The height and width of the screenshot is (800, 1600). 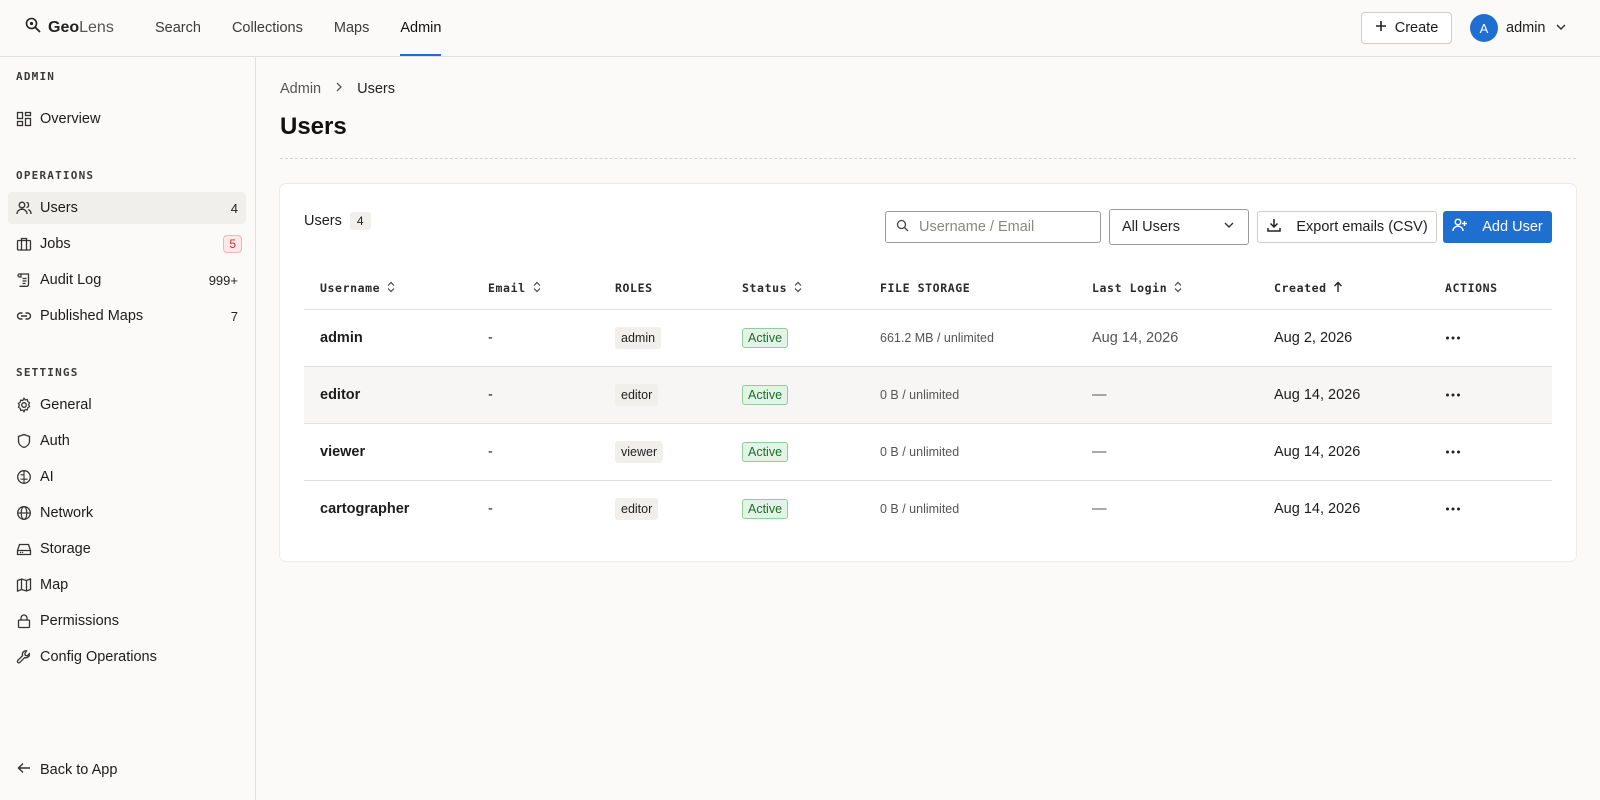 What do you see at coordinates (1512, 227) in the screenshot?
I see `add-user-label: Add User` at bounding box center [1512, 227].